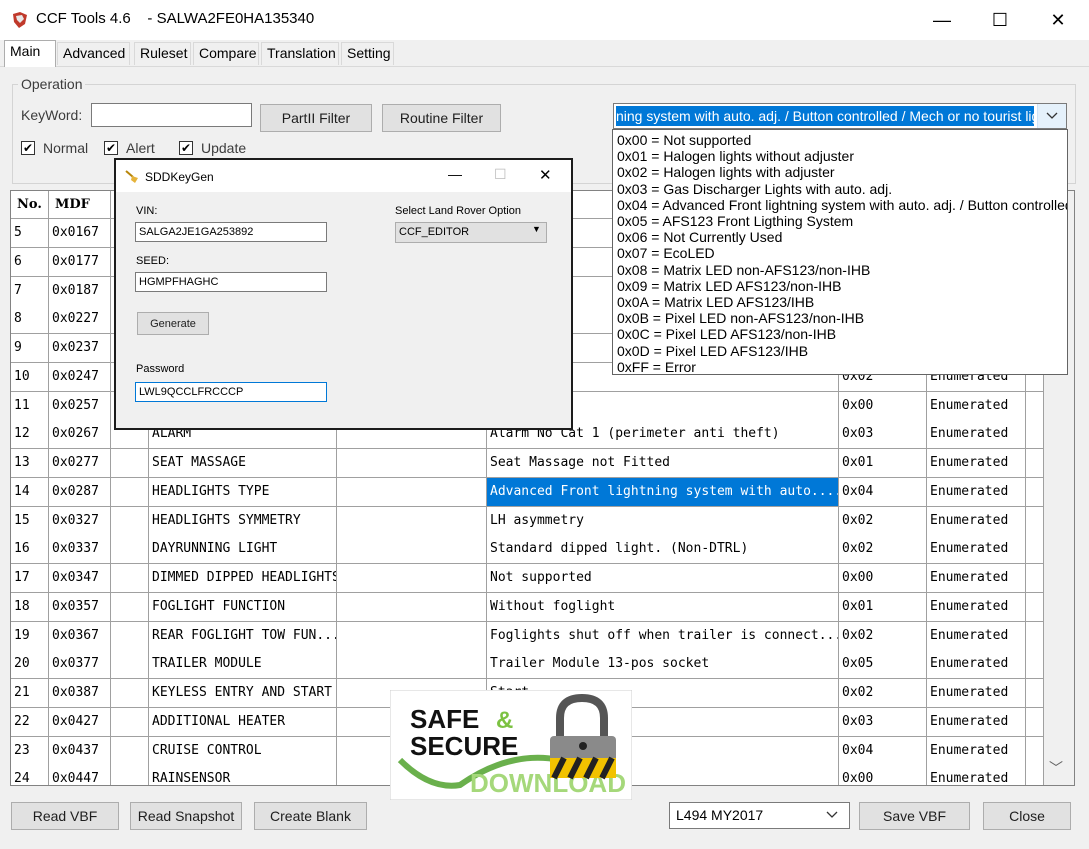 The image size is (1089, 849). I want to click on dropdown-option: 0x08 = Matrix LED non-AFS123/non-IHB, so click(743, 270).